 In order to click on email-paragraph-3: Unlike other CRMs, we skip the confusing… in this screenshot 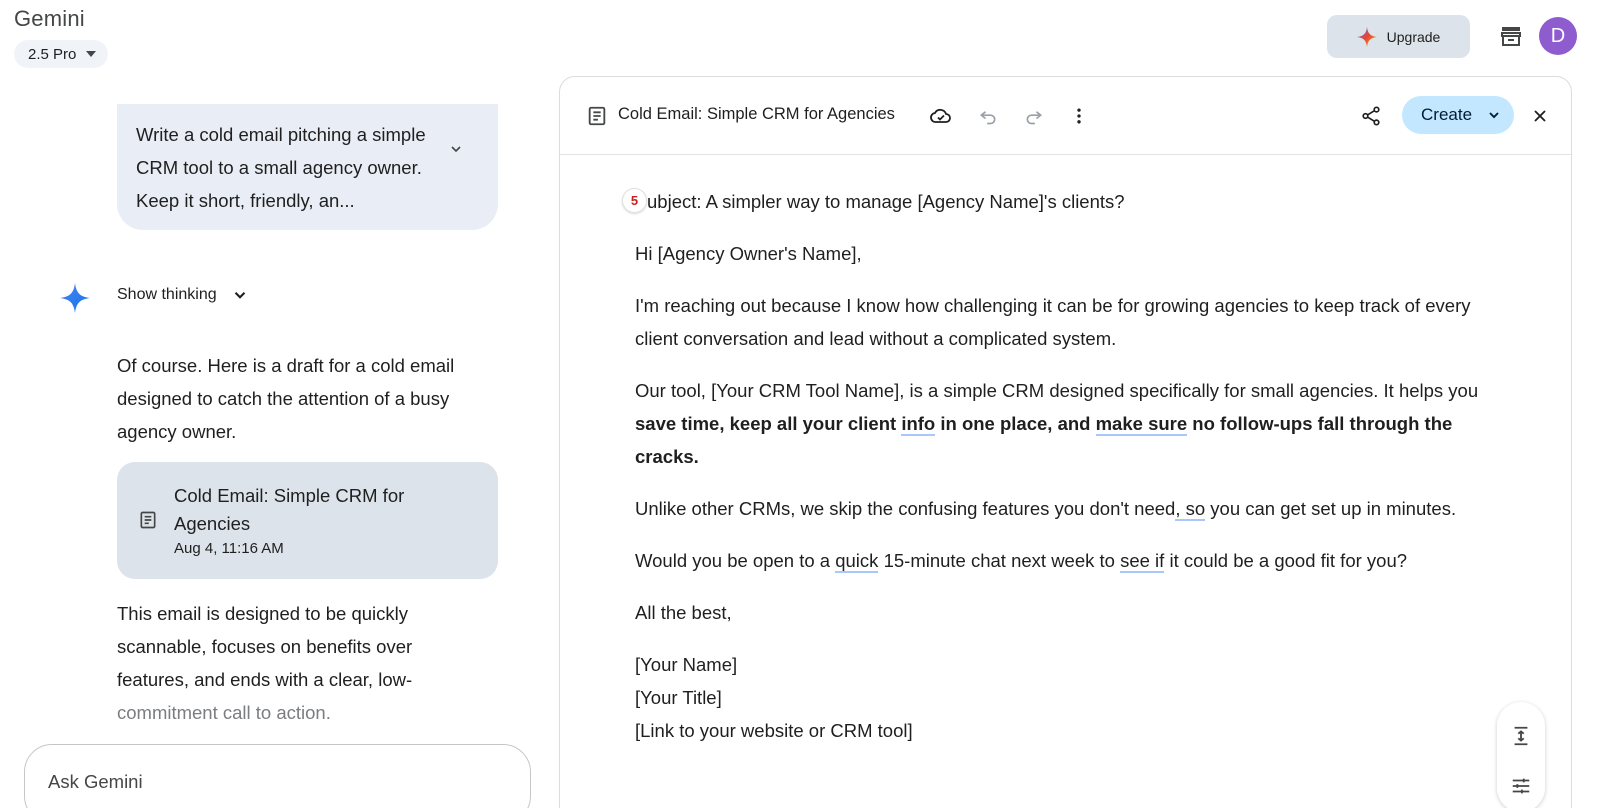, I will do `click(1060, 508)`.